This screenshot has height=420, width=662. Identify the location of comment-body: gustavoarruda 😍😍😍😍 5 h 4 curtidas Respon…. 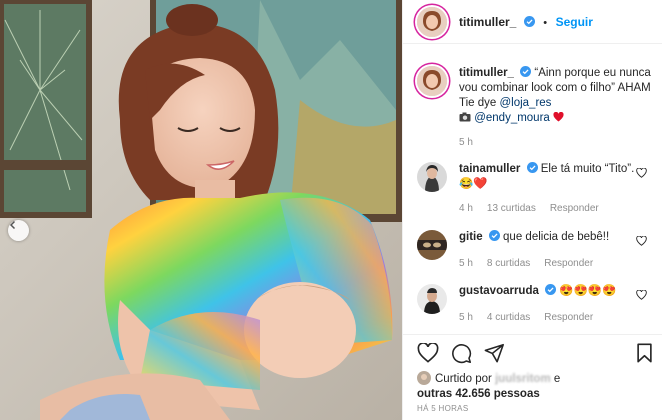
(558, 304).